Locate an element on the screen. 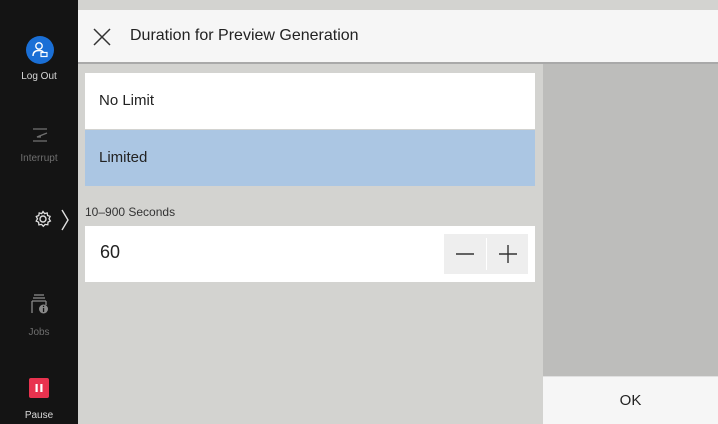 The image size is (718, 424). page-title: Duration for Preview Generation is located at coordinates (244, 35).